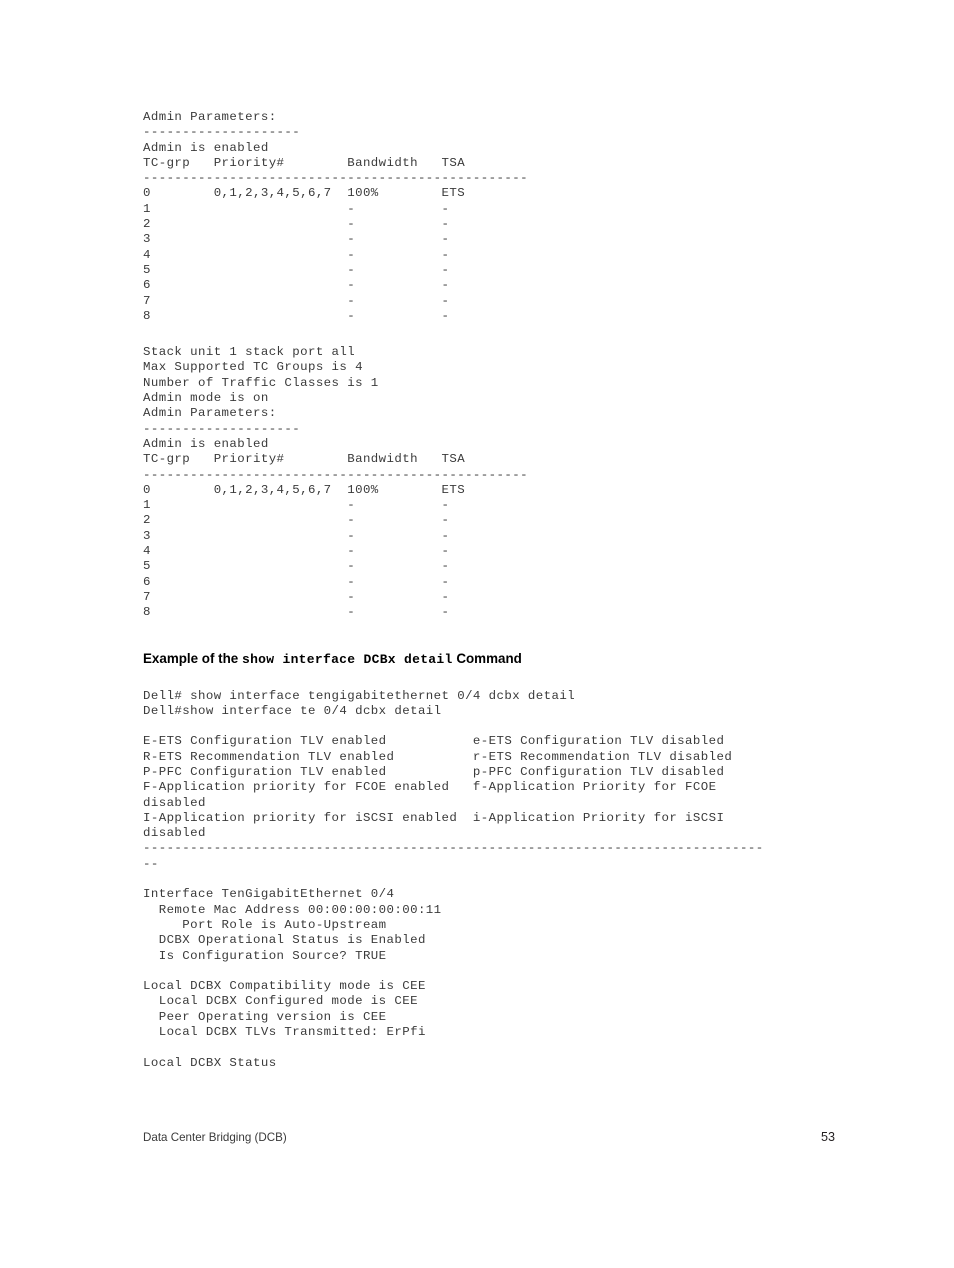 This screenshot has width=954, height=1268. I want to click on section-heading-command: show interface DCBx detail, so click(347, 659).